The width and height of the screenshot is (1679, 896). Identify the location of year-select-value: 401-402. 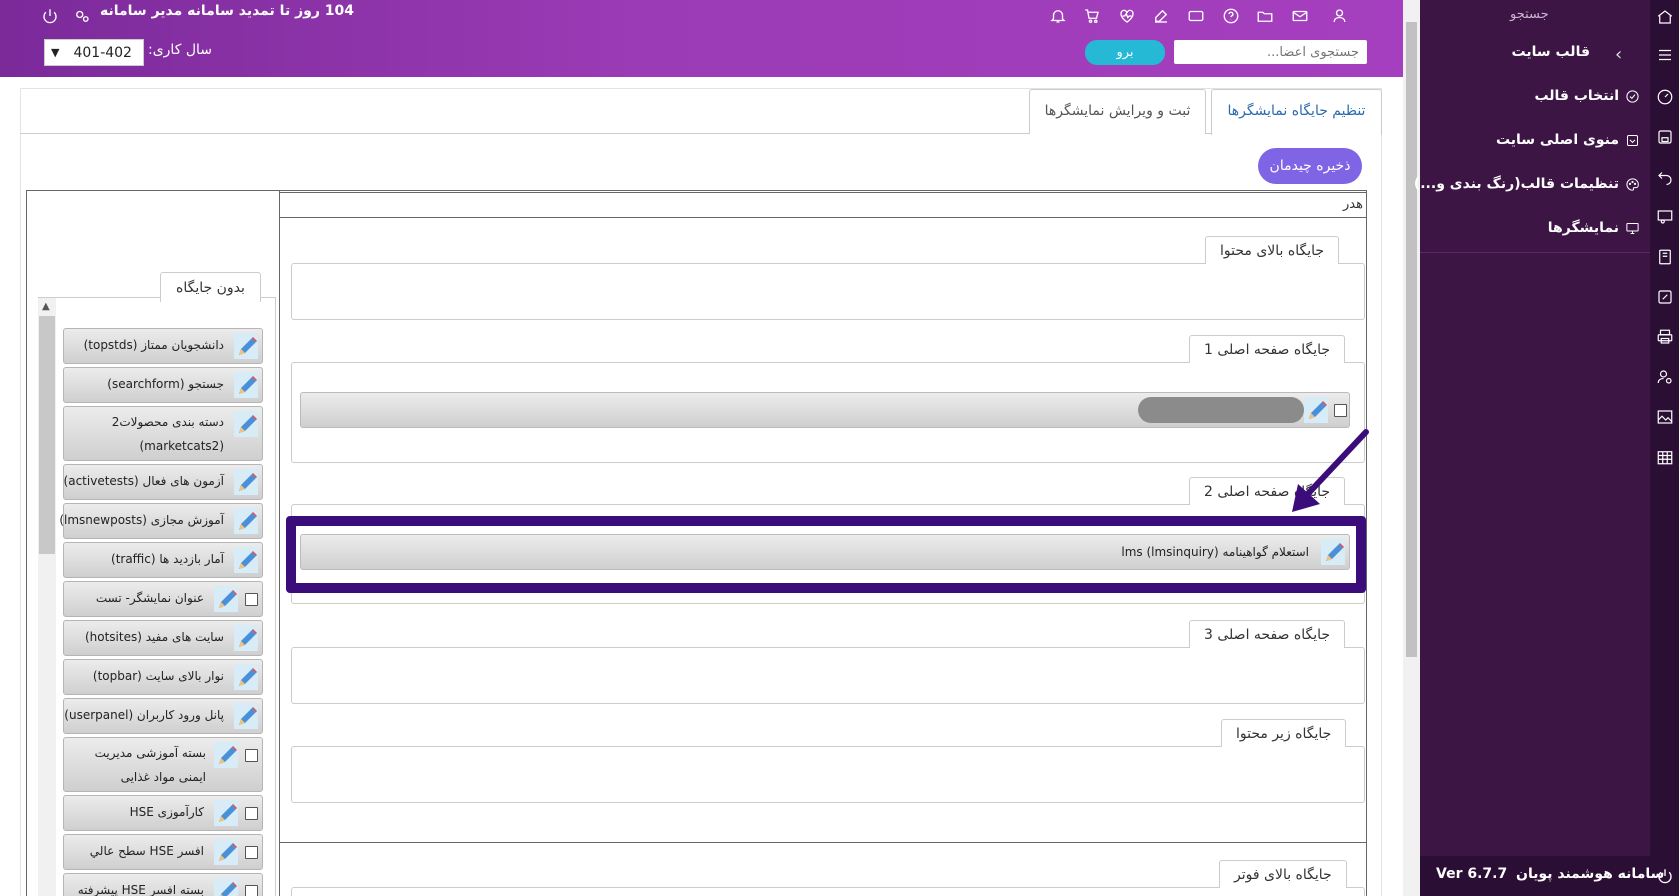
(102, 52).